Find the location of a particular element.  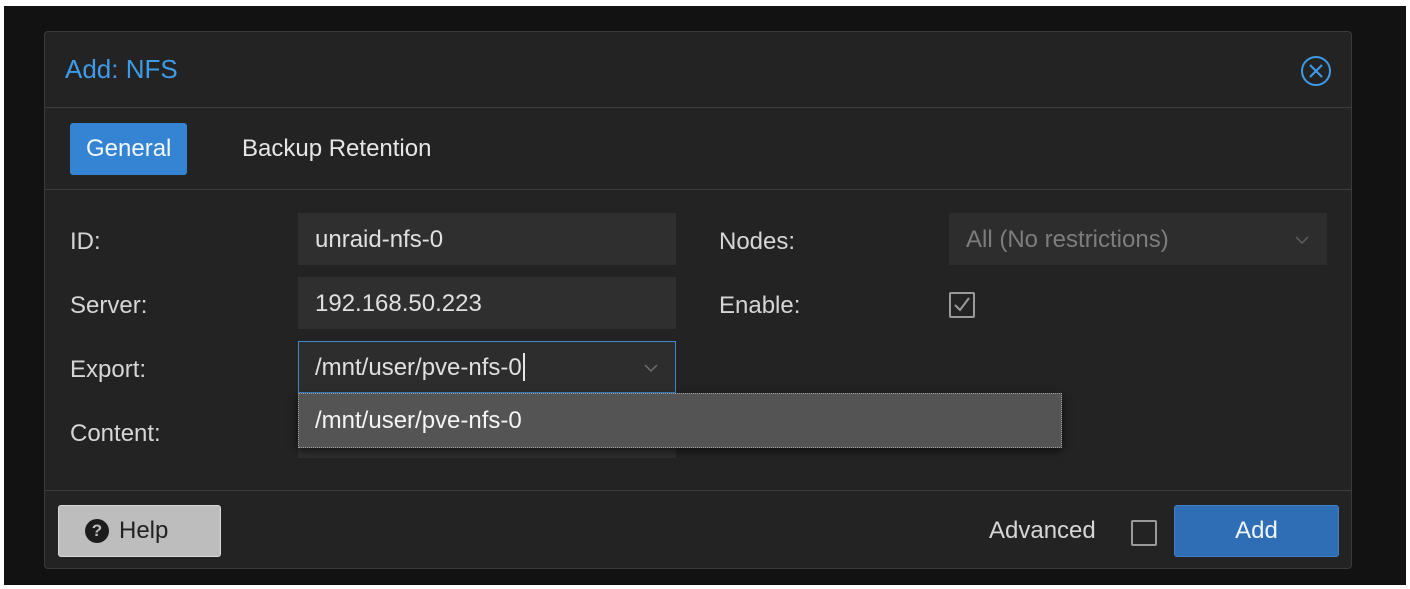

export-label: Export: is located at coordinates (108, 369).